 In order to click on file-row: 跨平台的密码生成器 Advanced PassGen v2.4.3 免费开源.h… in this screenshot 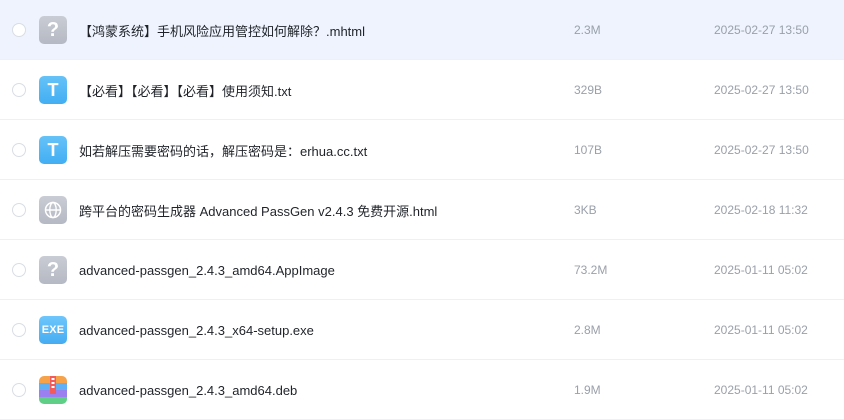, I will do `click(422, 210)`.